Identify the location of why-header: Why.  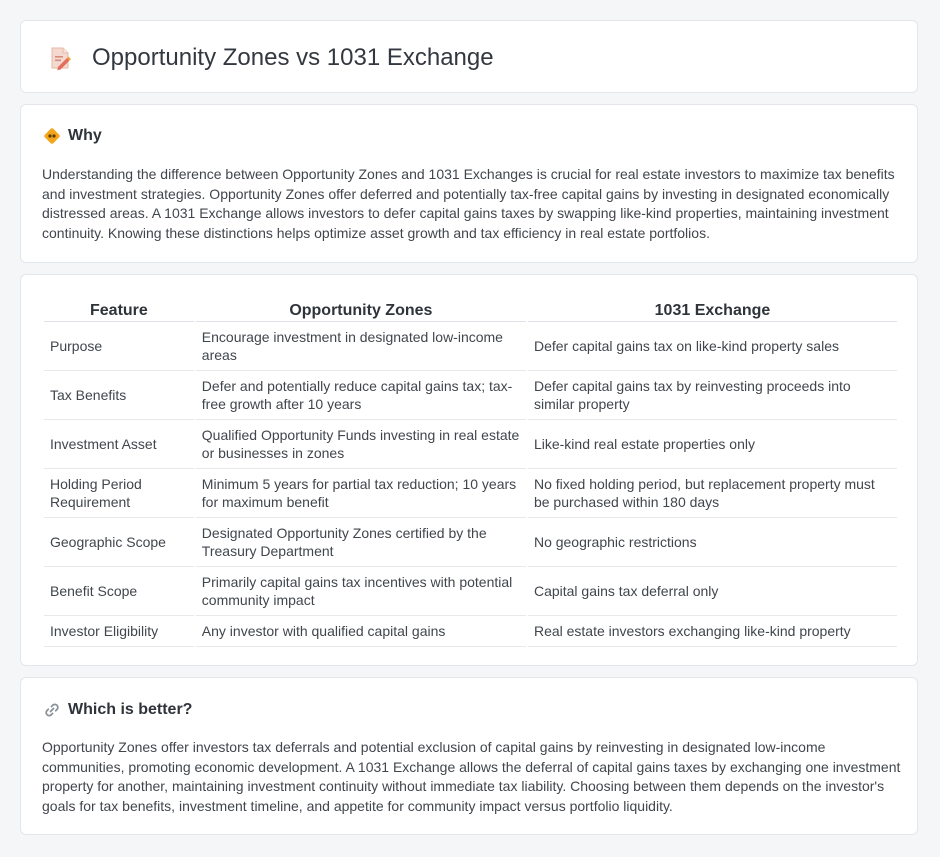
(72, 136).